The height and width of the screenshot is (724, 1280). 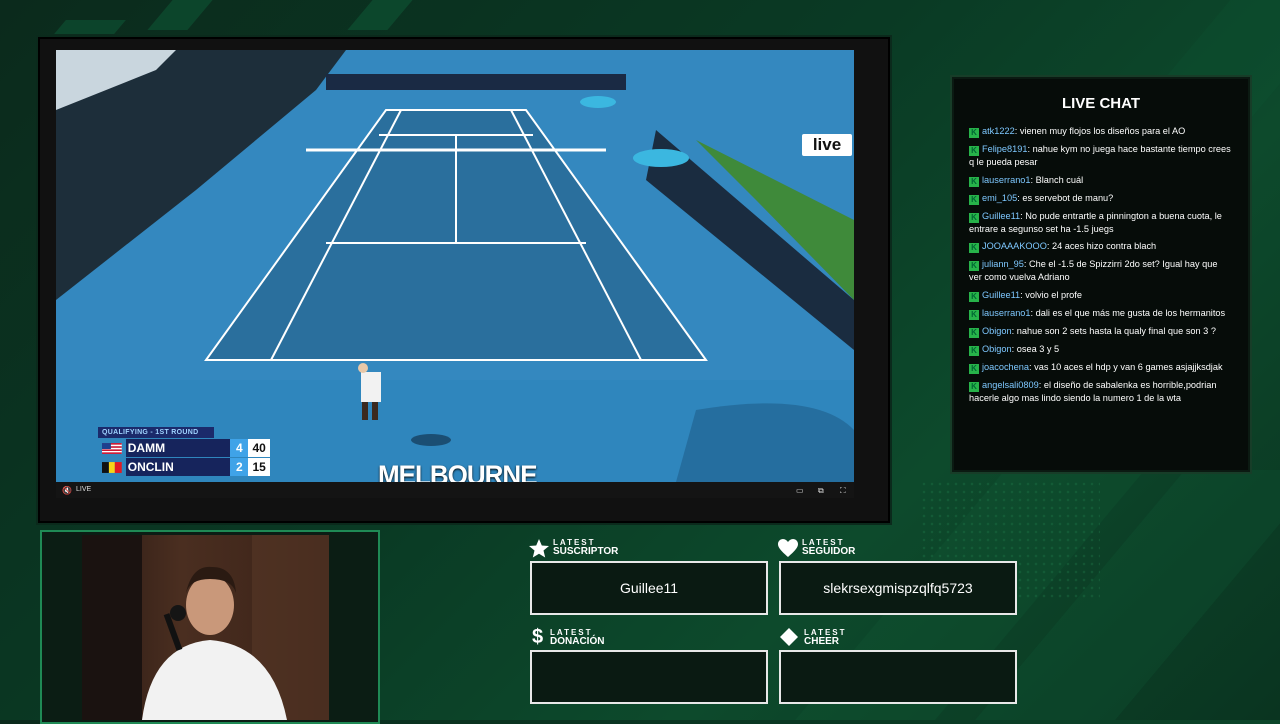 I want to click on chat-message: K Obigon: osea 3 y 5, so click(x=1100, y=349).